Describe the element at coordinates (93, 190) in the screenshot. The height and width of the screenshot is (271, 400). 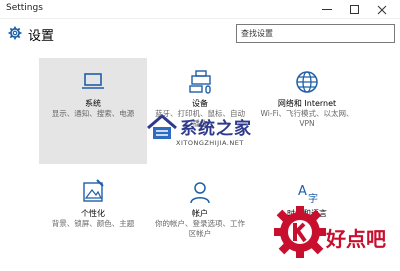
I see `paintbrush-picture-icon` at that location.